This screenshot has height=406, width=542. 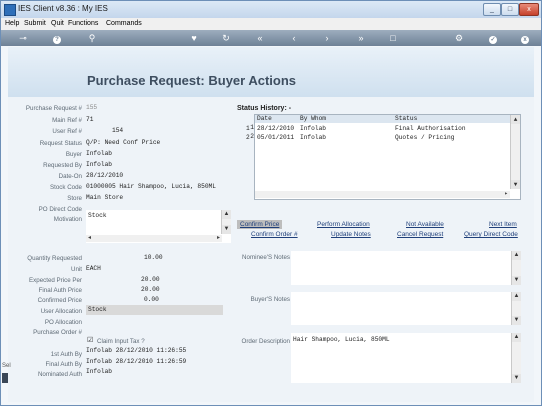 I want to click on purchase-order-label: Purchase Order #, so click(x=57, y=332).